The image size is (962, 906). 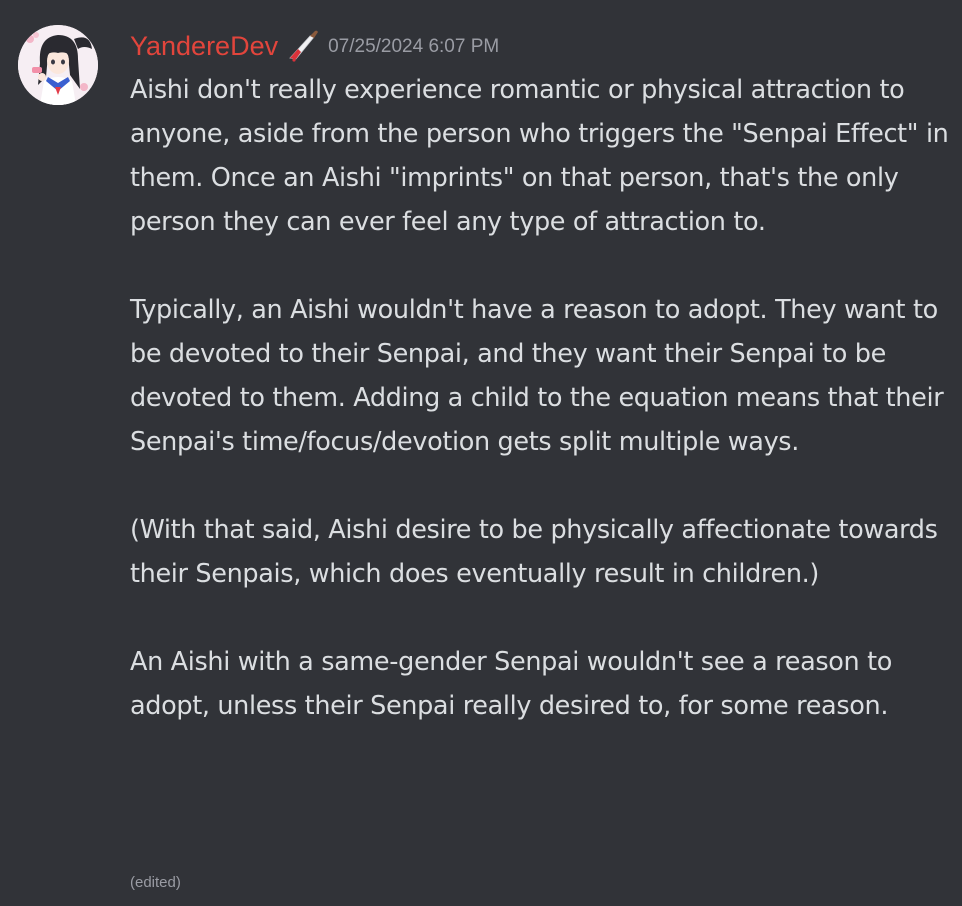 I want to click on timestamp: 07/25/2024 6:07 PM, so click(x=413, y=47).